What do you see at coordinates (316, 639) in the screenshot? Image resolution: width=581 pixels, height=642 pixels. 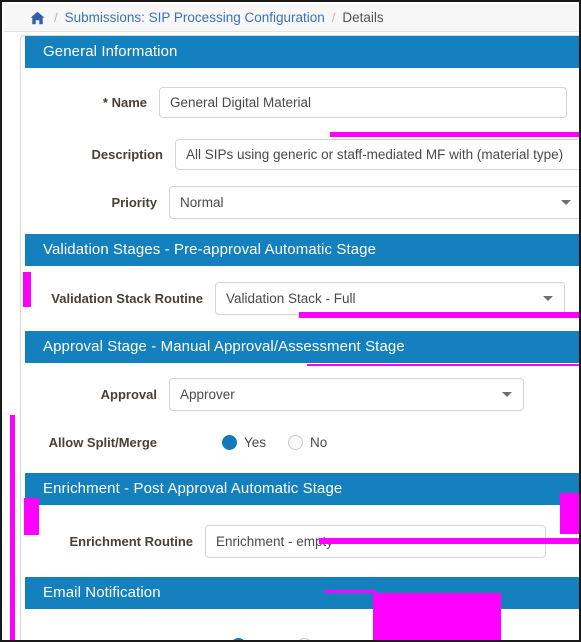 I see `send-notification-radio-no: No` at bounding box center [316, 639].